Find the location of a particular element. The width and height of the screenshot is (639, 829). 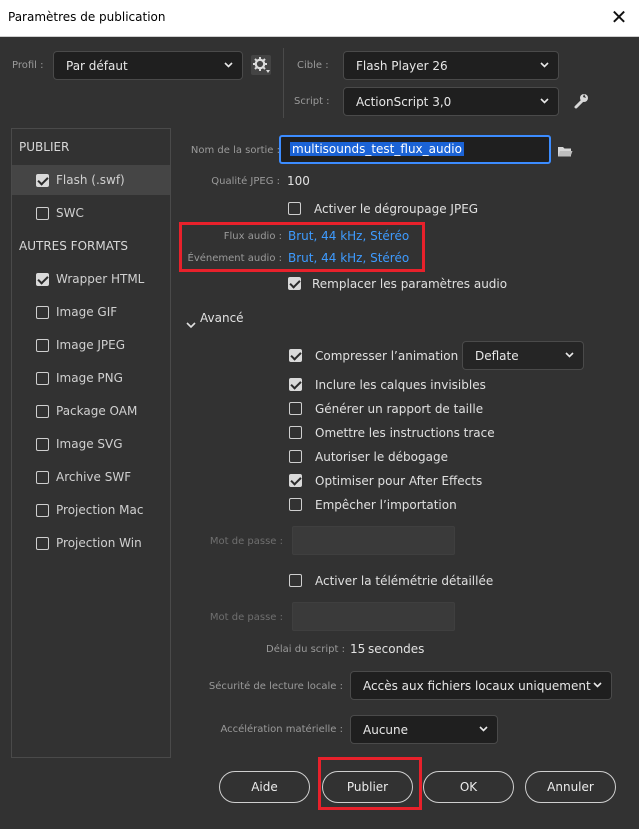

sidebar-item-wrapper-html: Wrapper HTML is located at coordinates (91, 279).